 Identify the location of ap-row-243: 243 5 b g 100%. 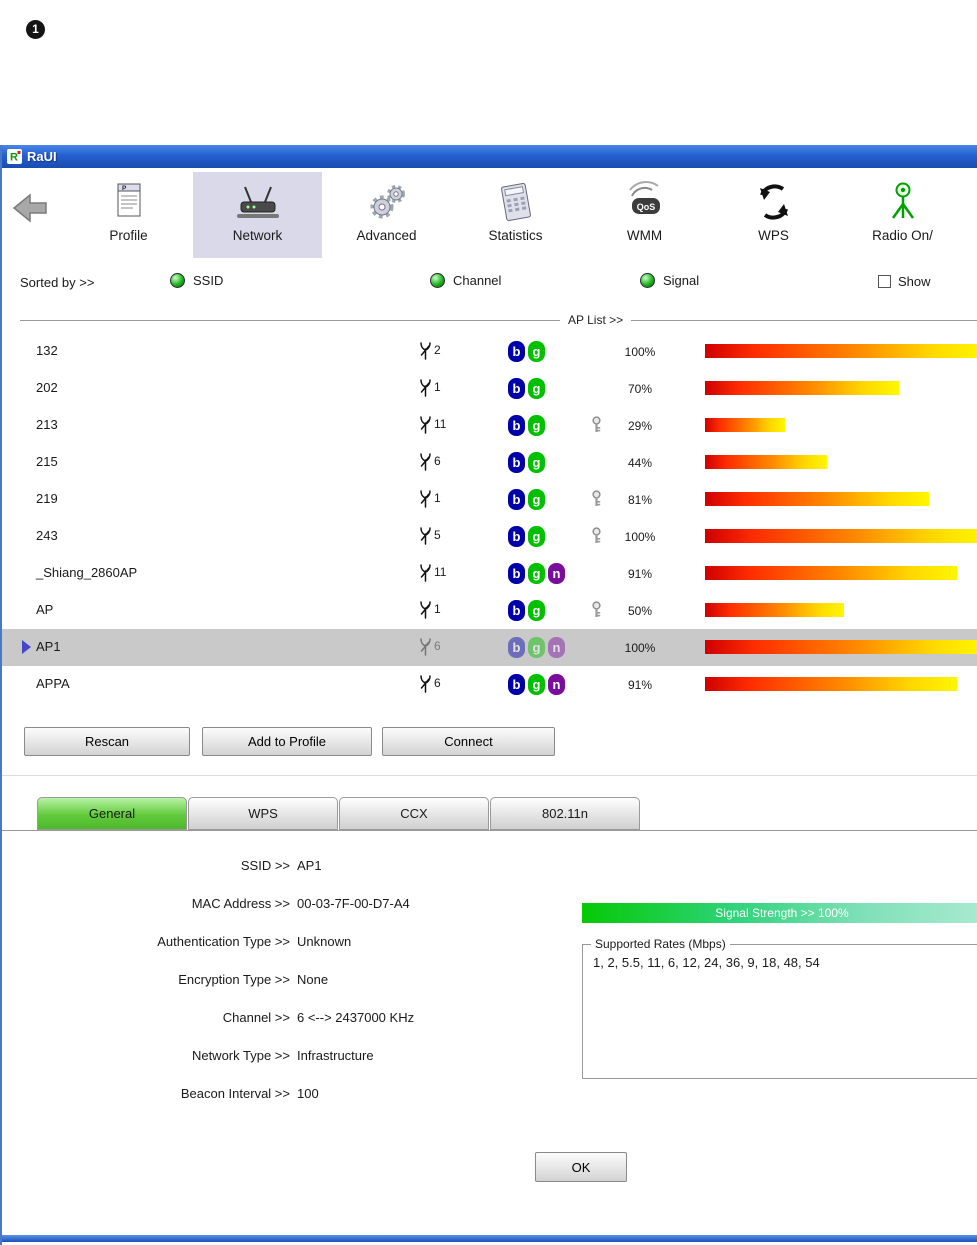
(489, 536).